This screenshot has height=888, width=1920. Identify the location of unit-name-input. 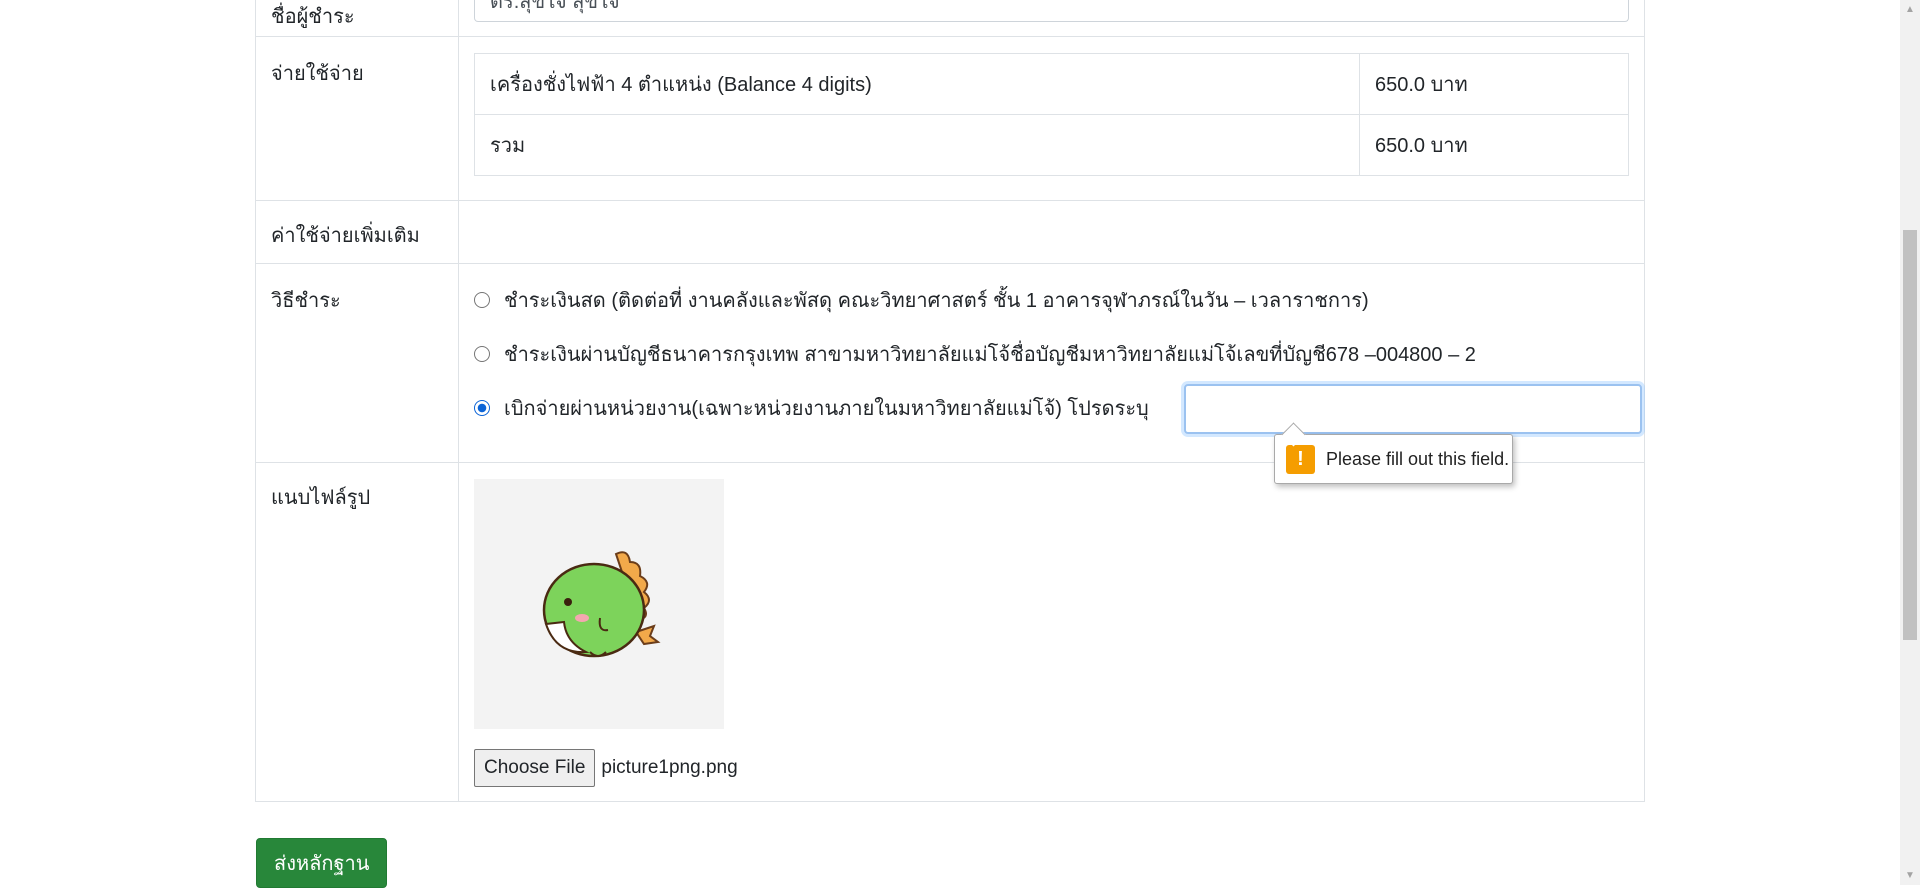
(1413, 409).